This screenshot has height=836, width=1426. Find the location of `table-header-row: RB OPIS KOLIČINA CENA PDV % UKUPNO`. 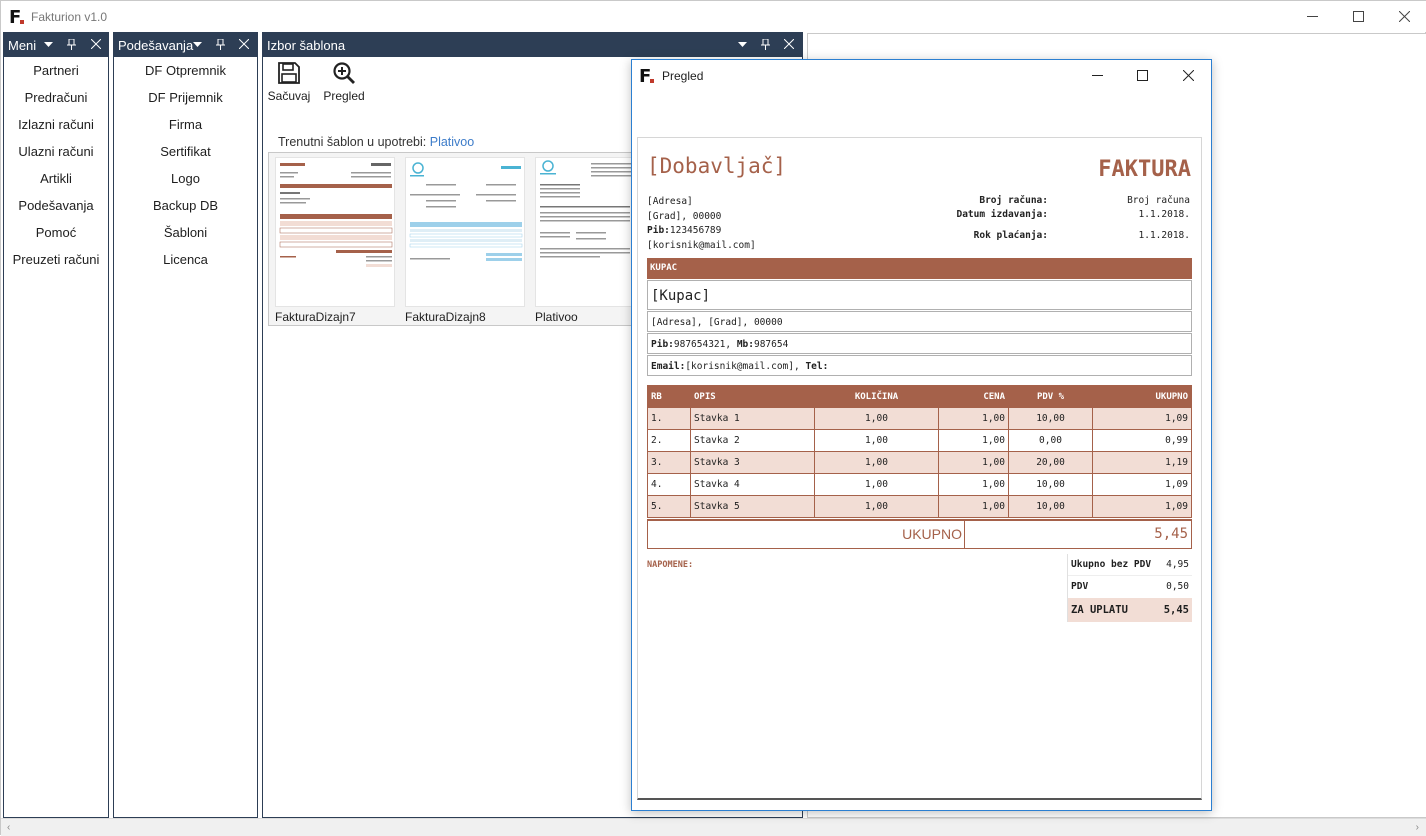

table-header-row: RB OPIS KOLIČINA CENA PDV % UKUPNO is located at coordinates (919, 396).